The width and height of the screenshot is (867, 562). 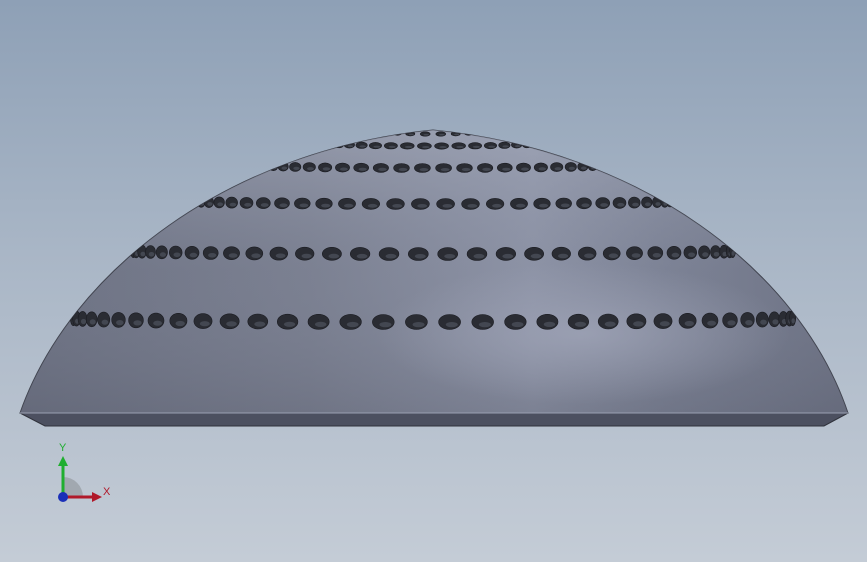 What do you see at coordinates (63, 448) in the screenshot?
I see `y-axis-label: Y` at bounding box center [63, 448].